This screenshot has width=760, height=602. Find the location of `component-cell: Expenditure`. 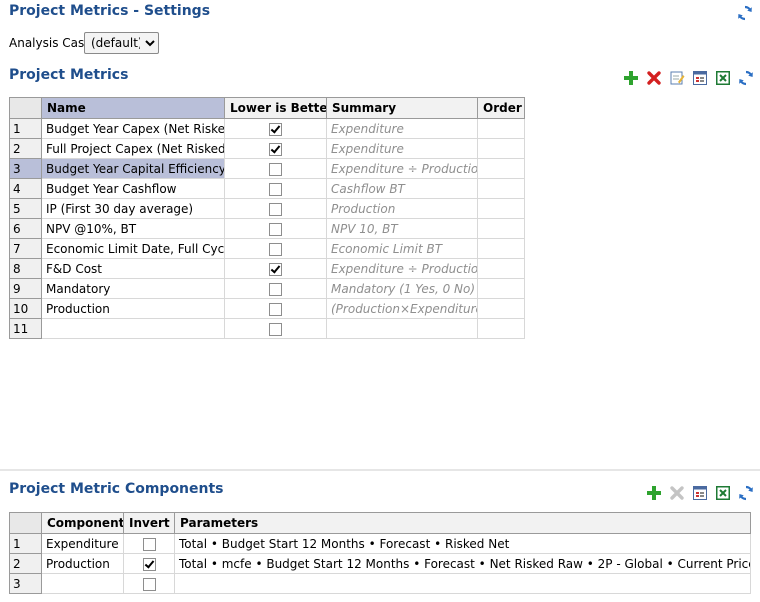

component-cell: Expenditure is located at coordinates (82, 543).